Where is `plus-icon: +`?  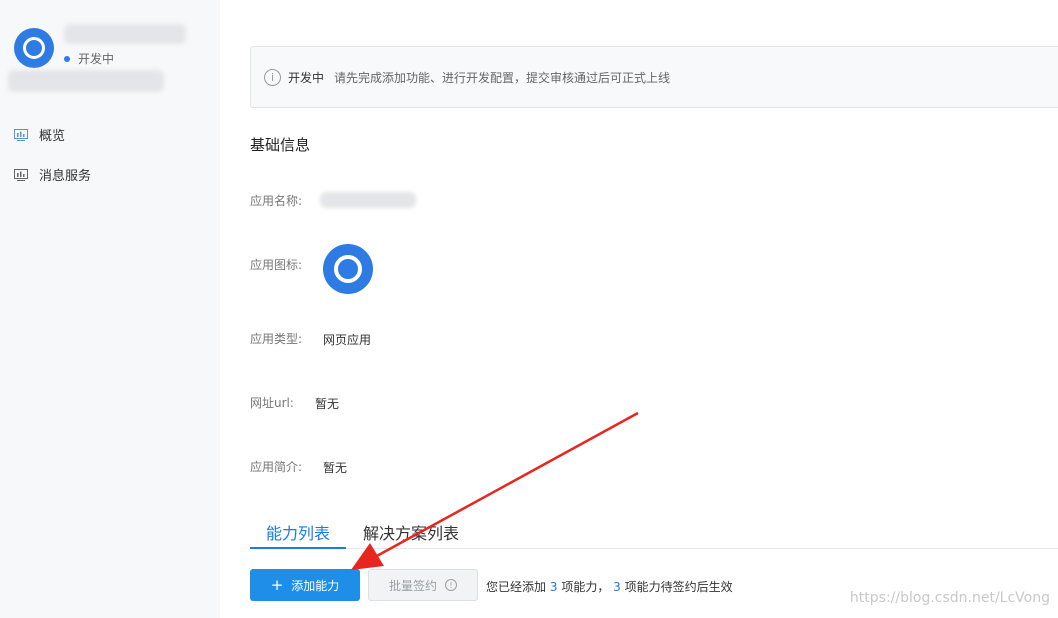 plus-icon: + is located at coordinates (277, 585).